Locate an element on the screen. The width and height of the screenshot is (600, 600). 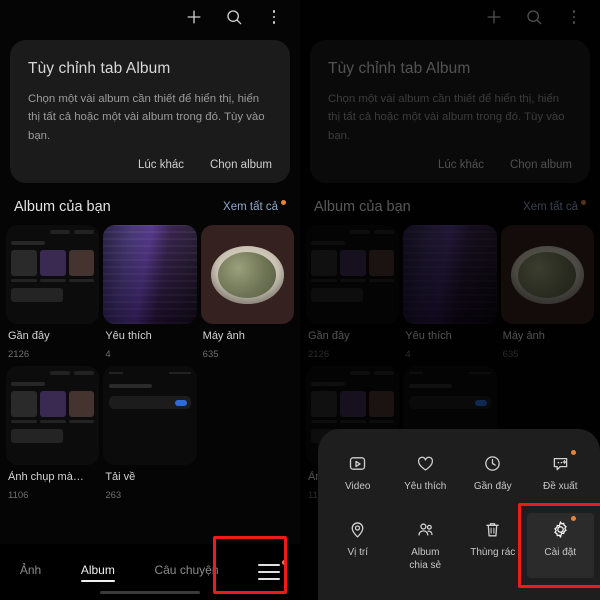
menu-item-suggest: Đề xuất is located at coordinates (561, 473).